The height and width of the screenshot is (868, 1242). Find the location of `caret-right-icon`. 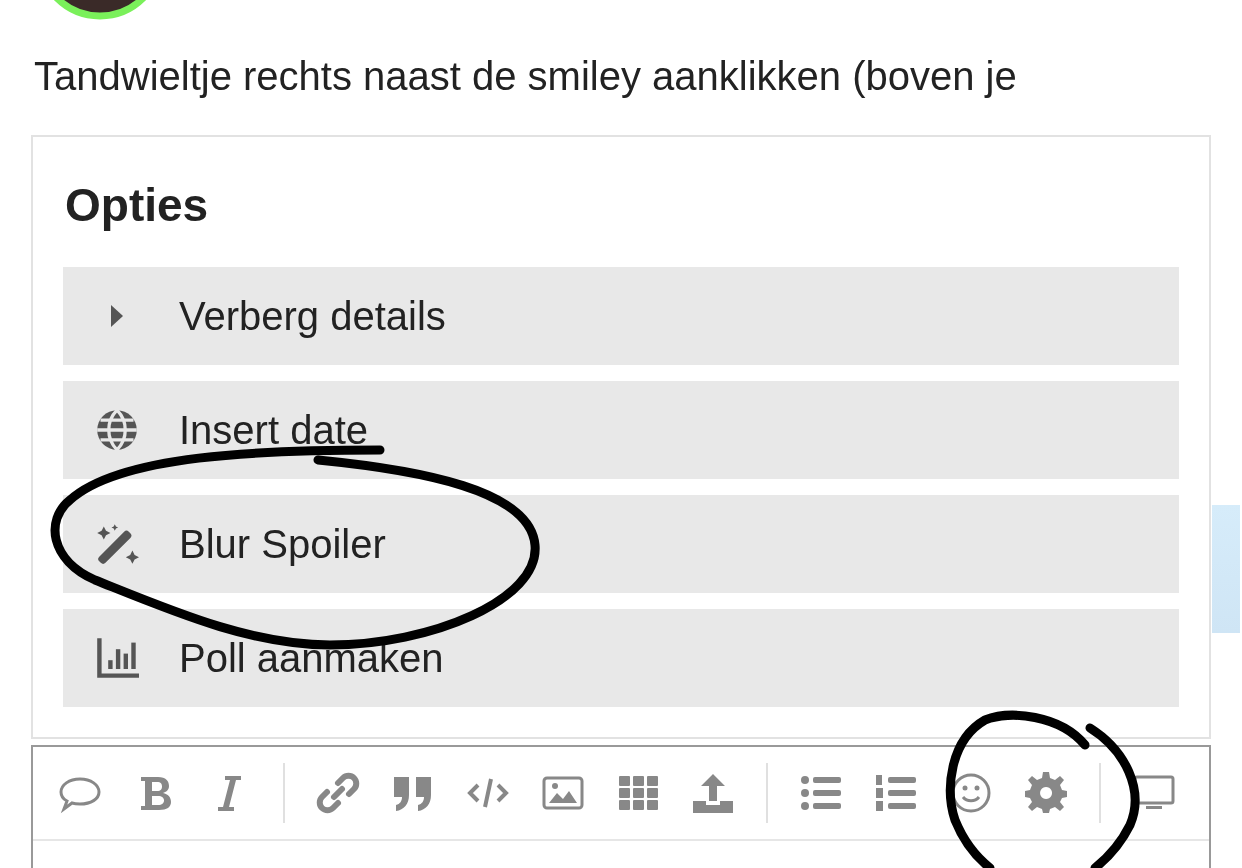

caret-right-icon is located at coordinates (117, 316).